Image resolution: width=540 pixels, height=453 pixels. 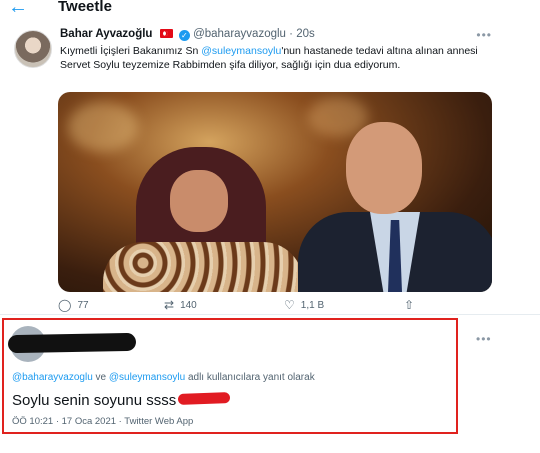 I want to click on time-ago: 20s, so click(x=305, y=34).